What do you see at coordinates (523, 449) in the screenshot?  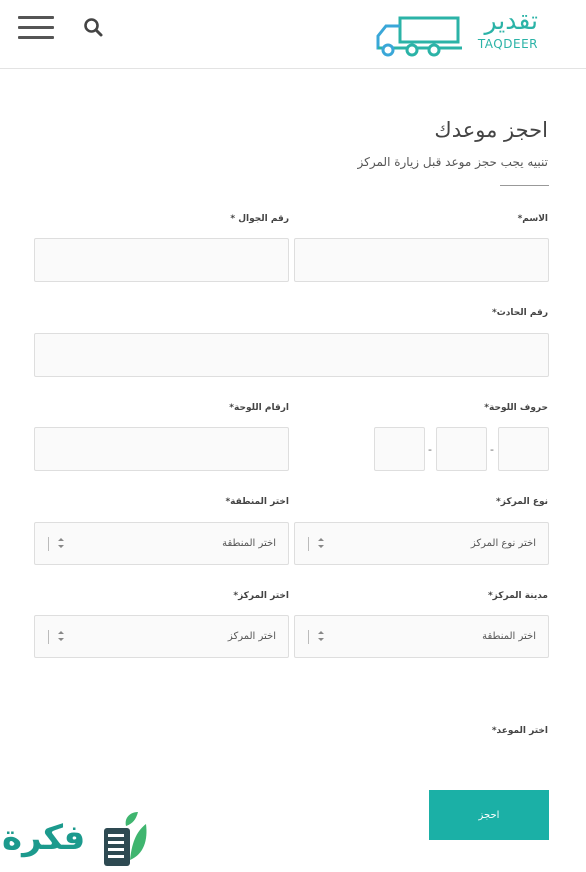 I see `plate-letter-1-input` at bounding box center [523, 449].